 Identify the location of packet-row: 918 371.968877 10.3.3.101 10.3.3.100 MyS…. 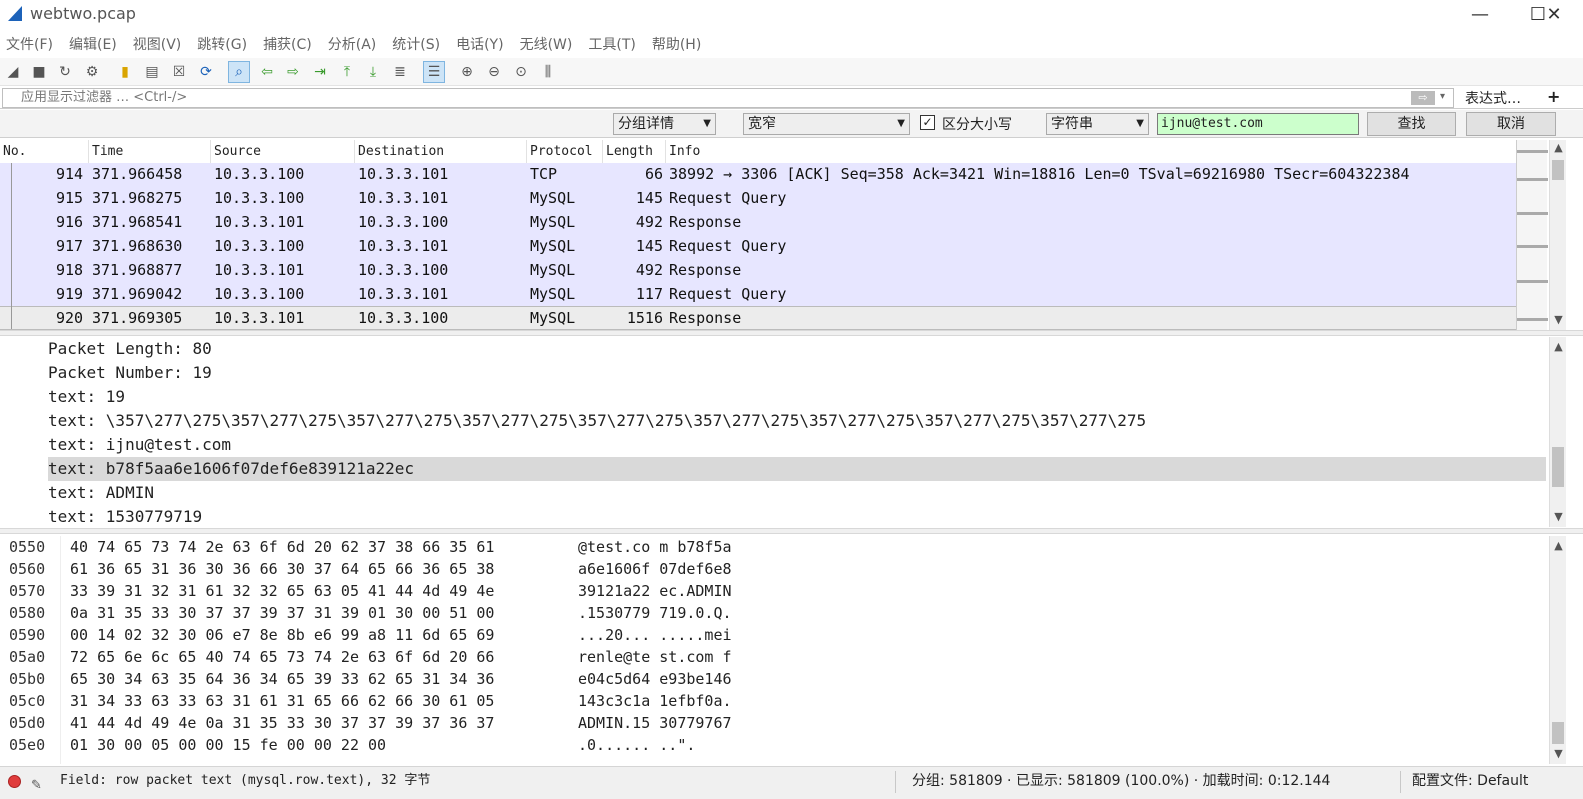
(766, 271).